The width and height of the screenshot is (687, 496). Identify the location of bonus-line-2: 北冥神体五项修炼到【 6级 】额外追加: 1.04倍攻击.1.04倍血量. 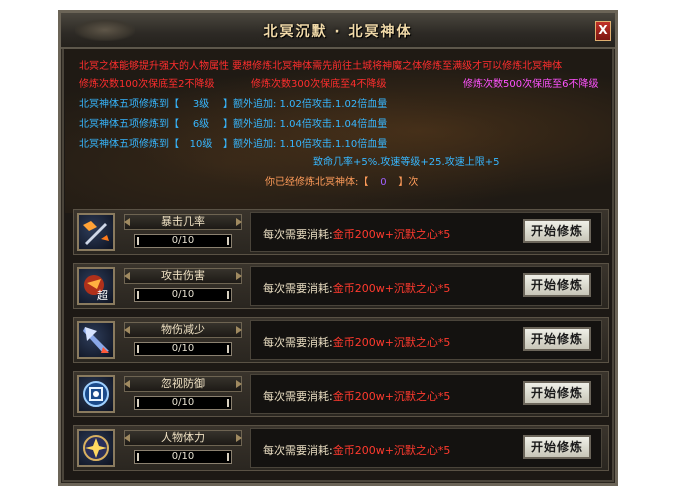
(233, 122).